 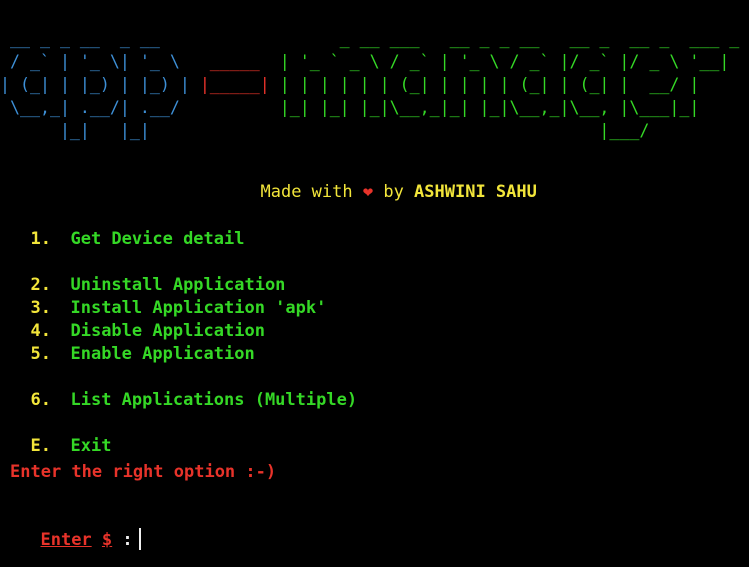 What do you see at coordinates (135, 38) in the screenshot?
I see `banner-segment: __ _ _ __ _ __` at bounding box center [135, 38].